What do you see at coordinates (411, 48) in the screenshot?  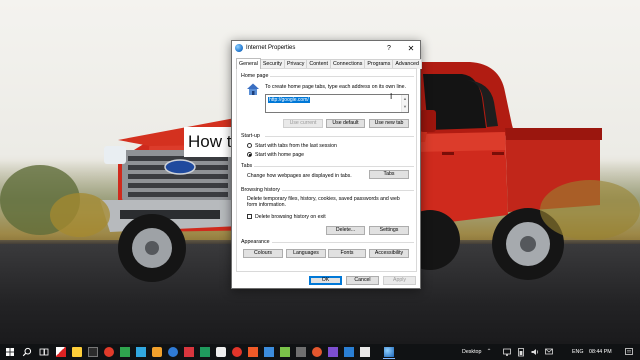 I see `close-button: ✕` at bounding box center [411, 48].